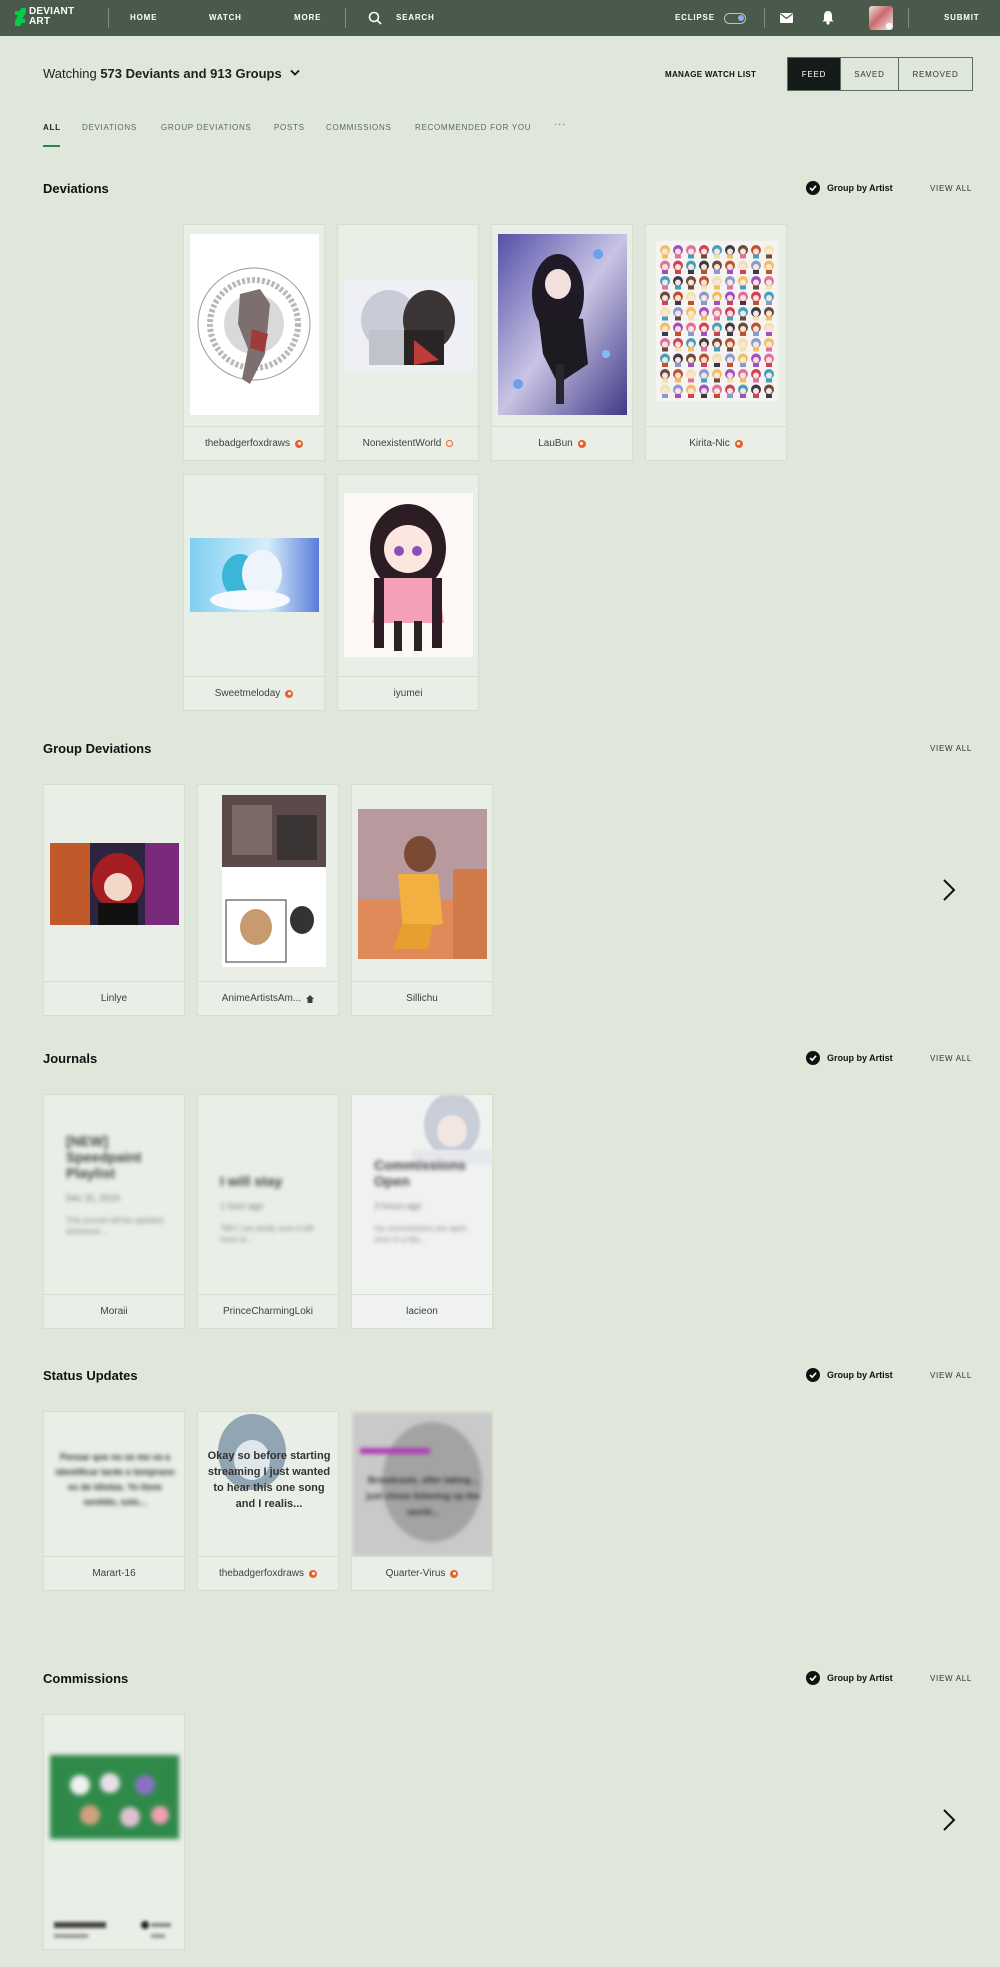  Describe the element at coordinates (225, 17) in the screenshot. I see `nav-watch: WATCH` at that location.